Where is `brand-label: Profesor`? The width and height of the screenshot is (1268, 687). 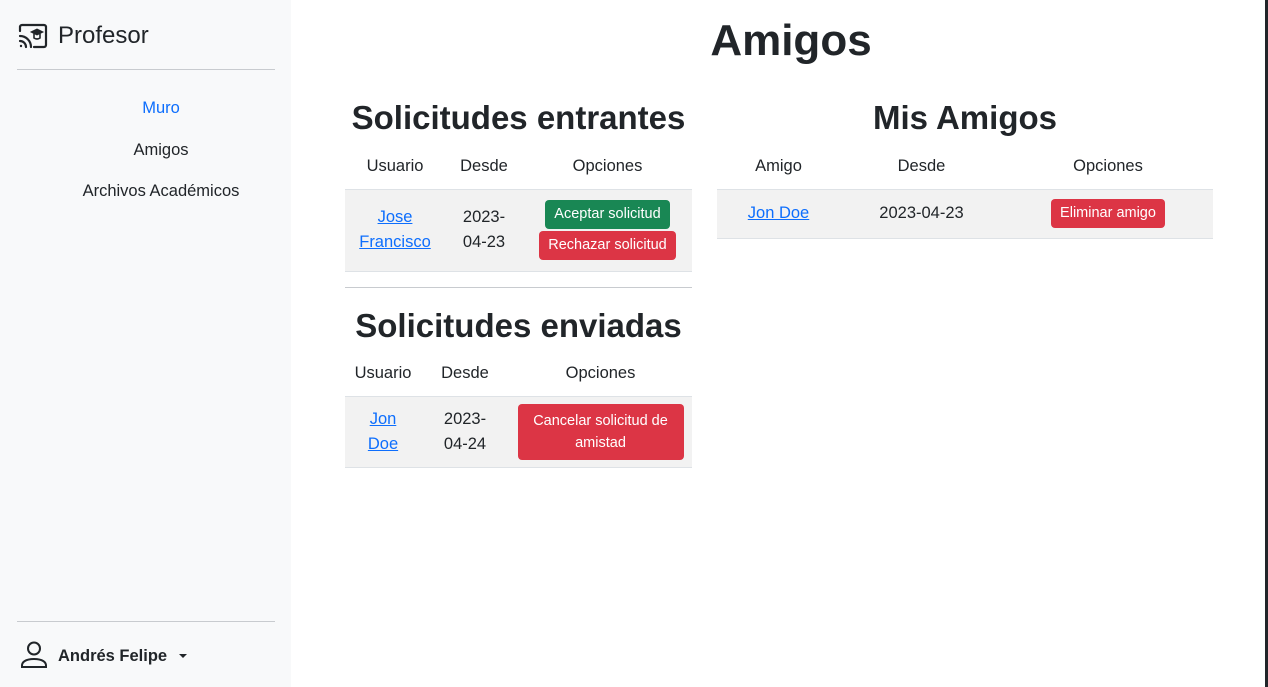 brand-label: Profesor is located at coordinates (103, 35).